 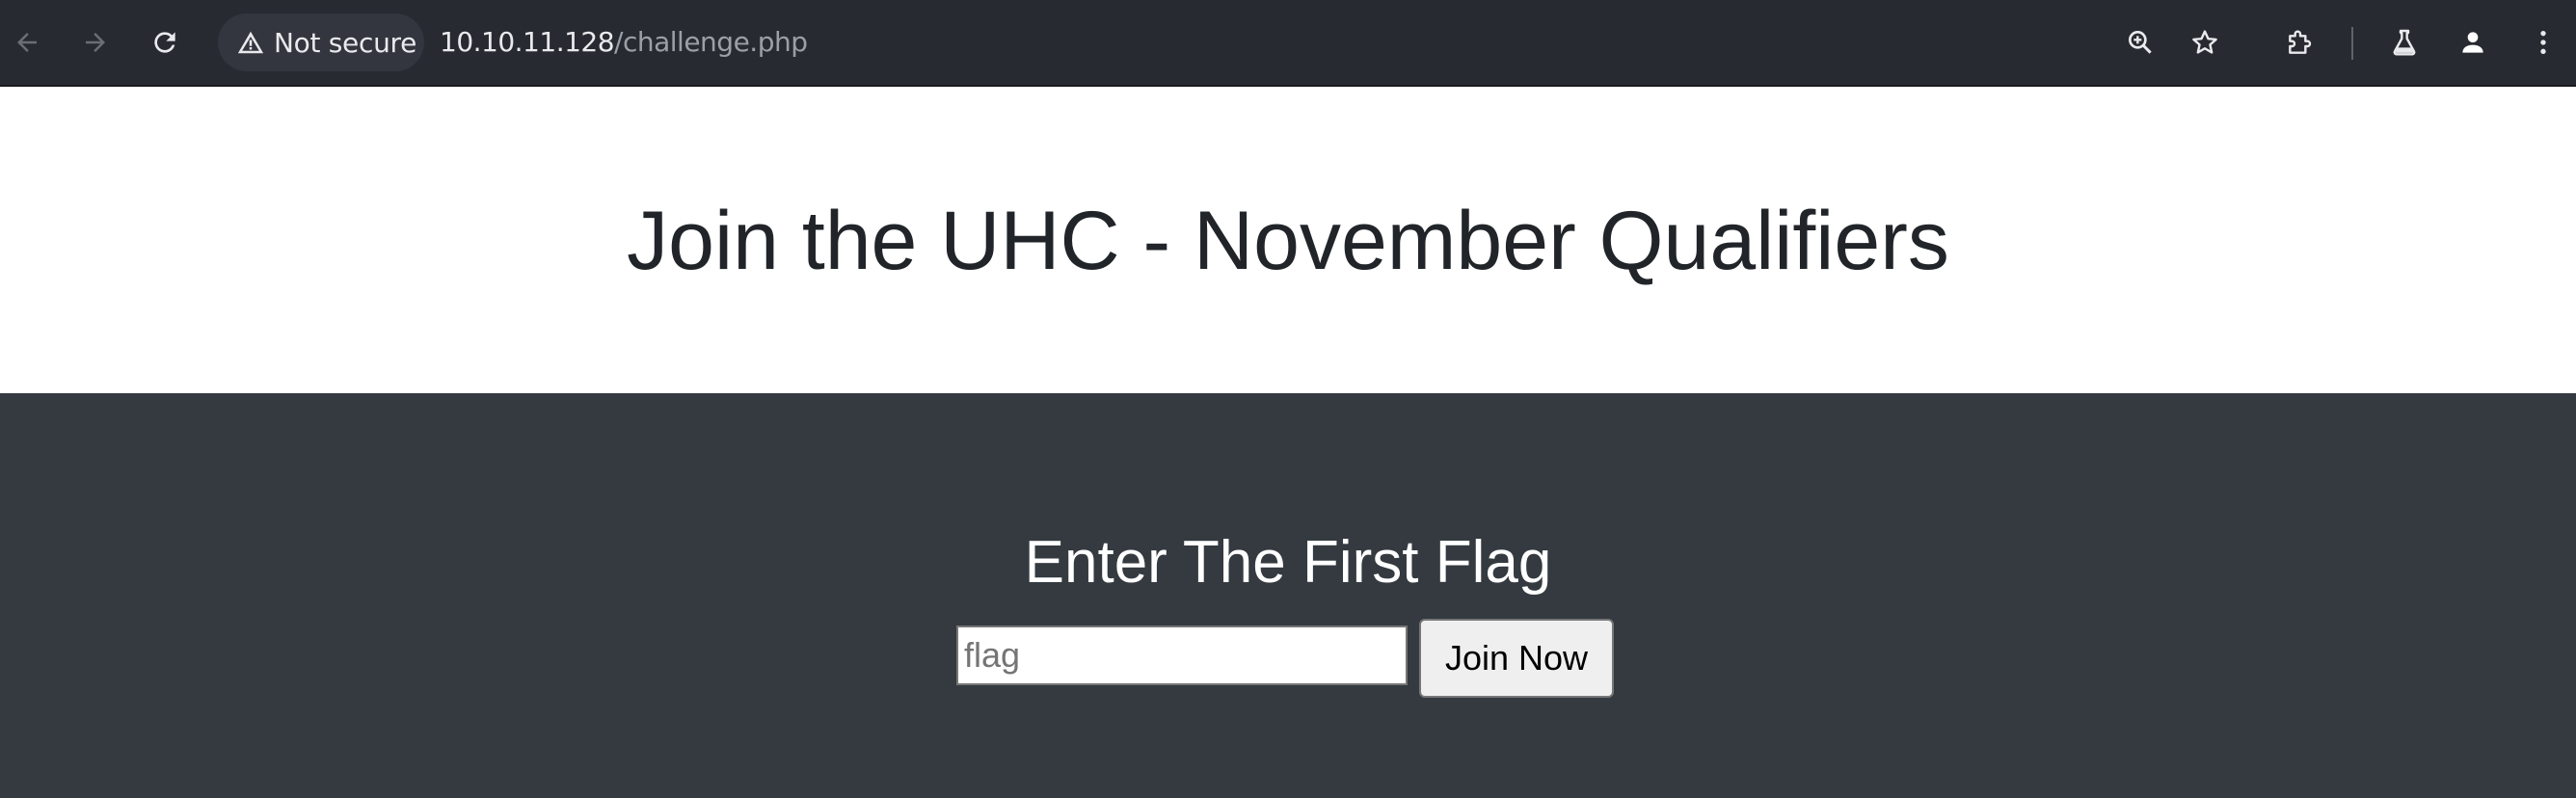 What do you see at coordinates (251, 42) in the screenshot?
I see `warning-triangle-icon` at bounding box center [251, 42].